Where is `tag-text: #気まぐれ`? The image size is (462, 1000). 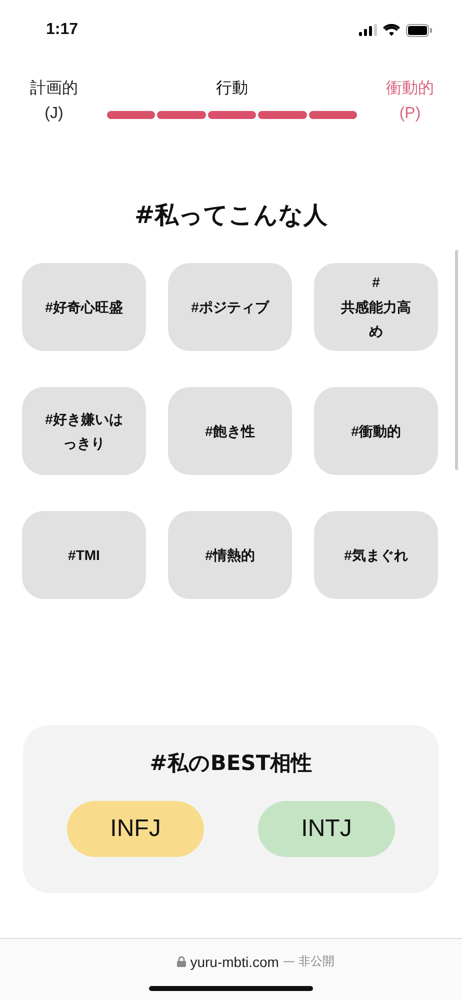
tag-text: #気まぐれ is located at coordinates (376, 555).